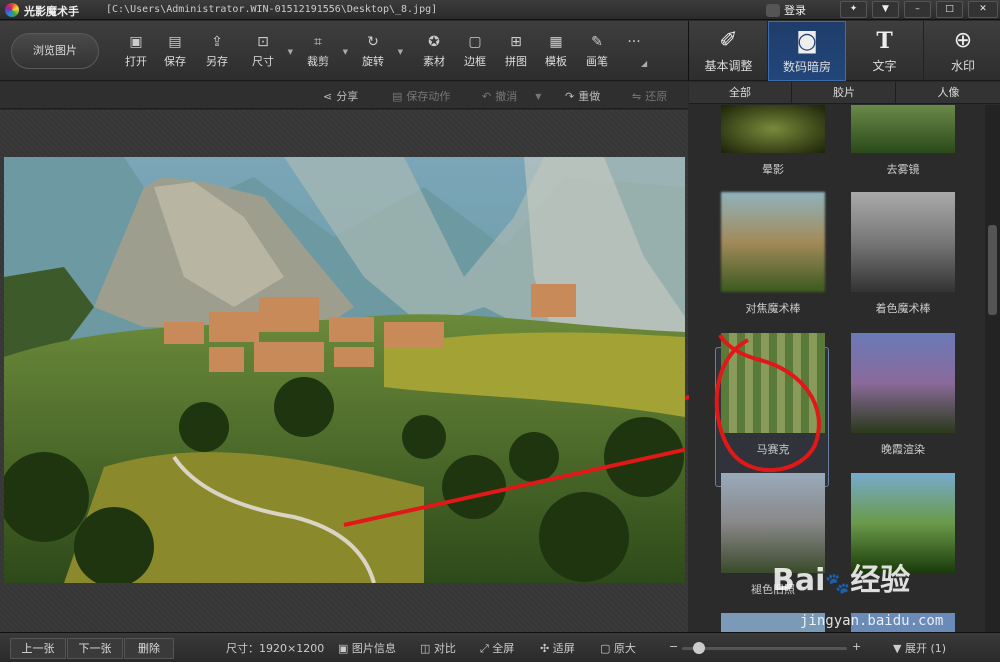  What do you see at coordinates (217, 51) in the screenshot?
I see `save-as-button: ⇪ 另存` at bounding box center [217, 51].